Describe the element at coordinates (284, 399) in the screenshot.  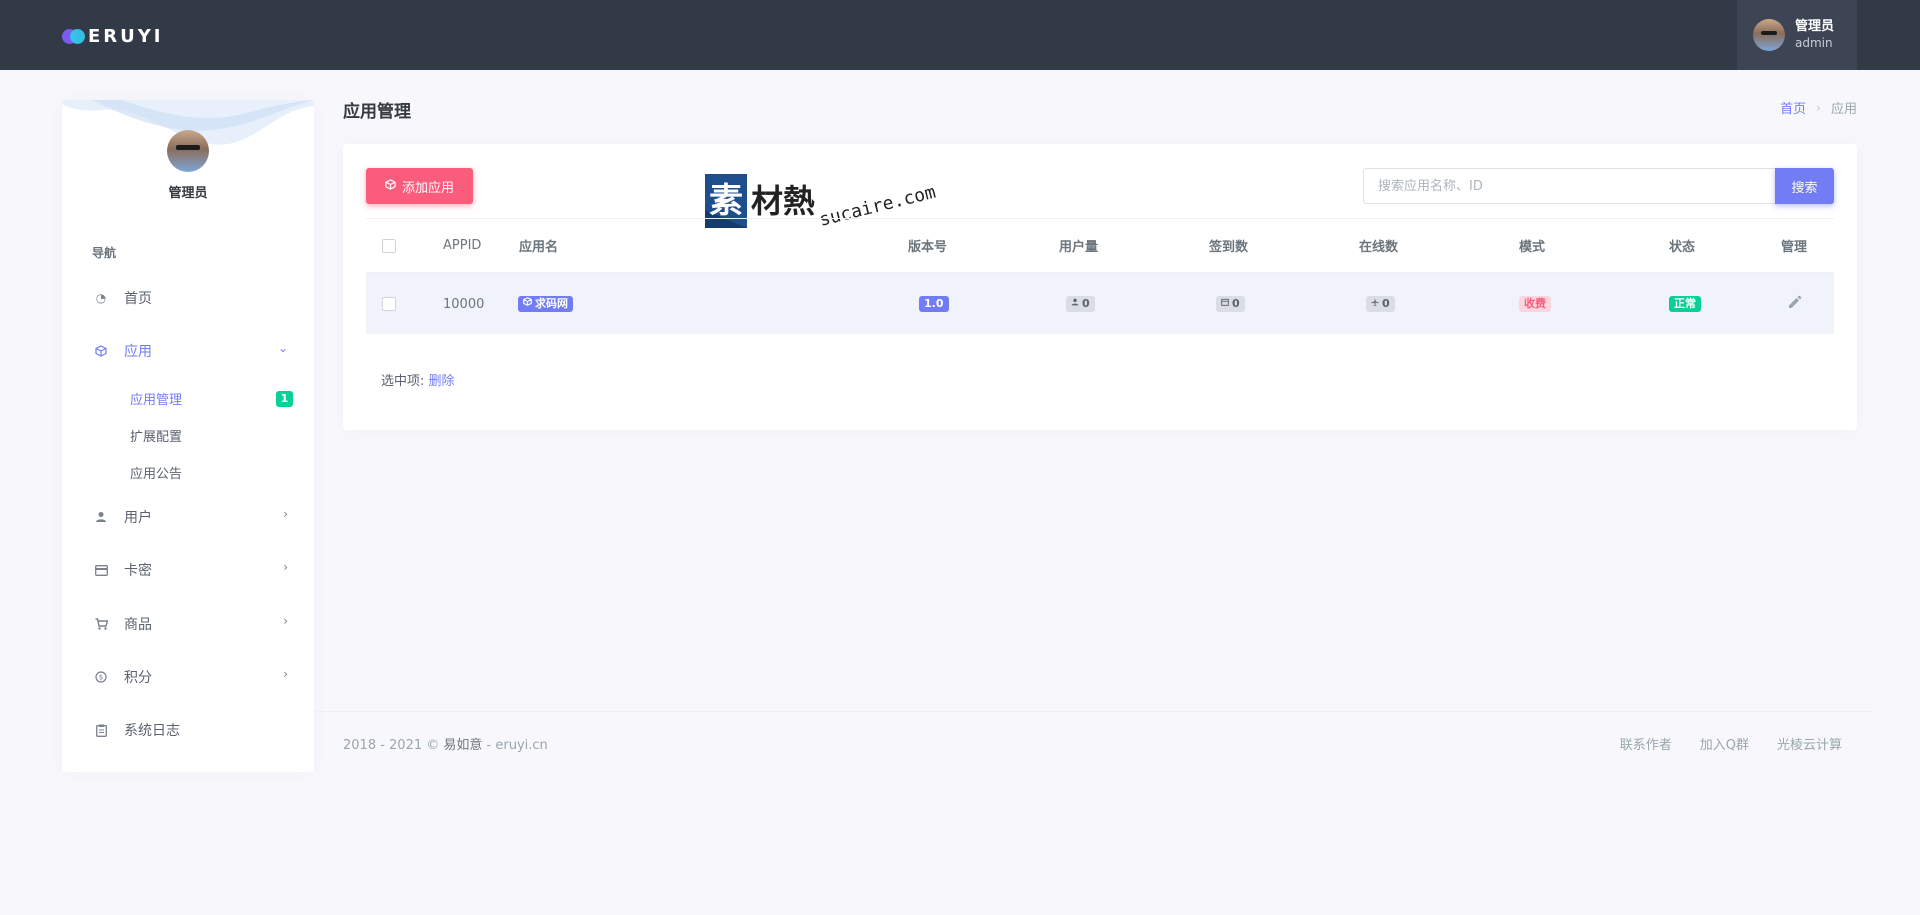
I see `count-badge: 1` at that location.